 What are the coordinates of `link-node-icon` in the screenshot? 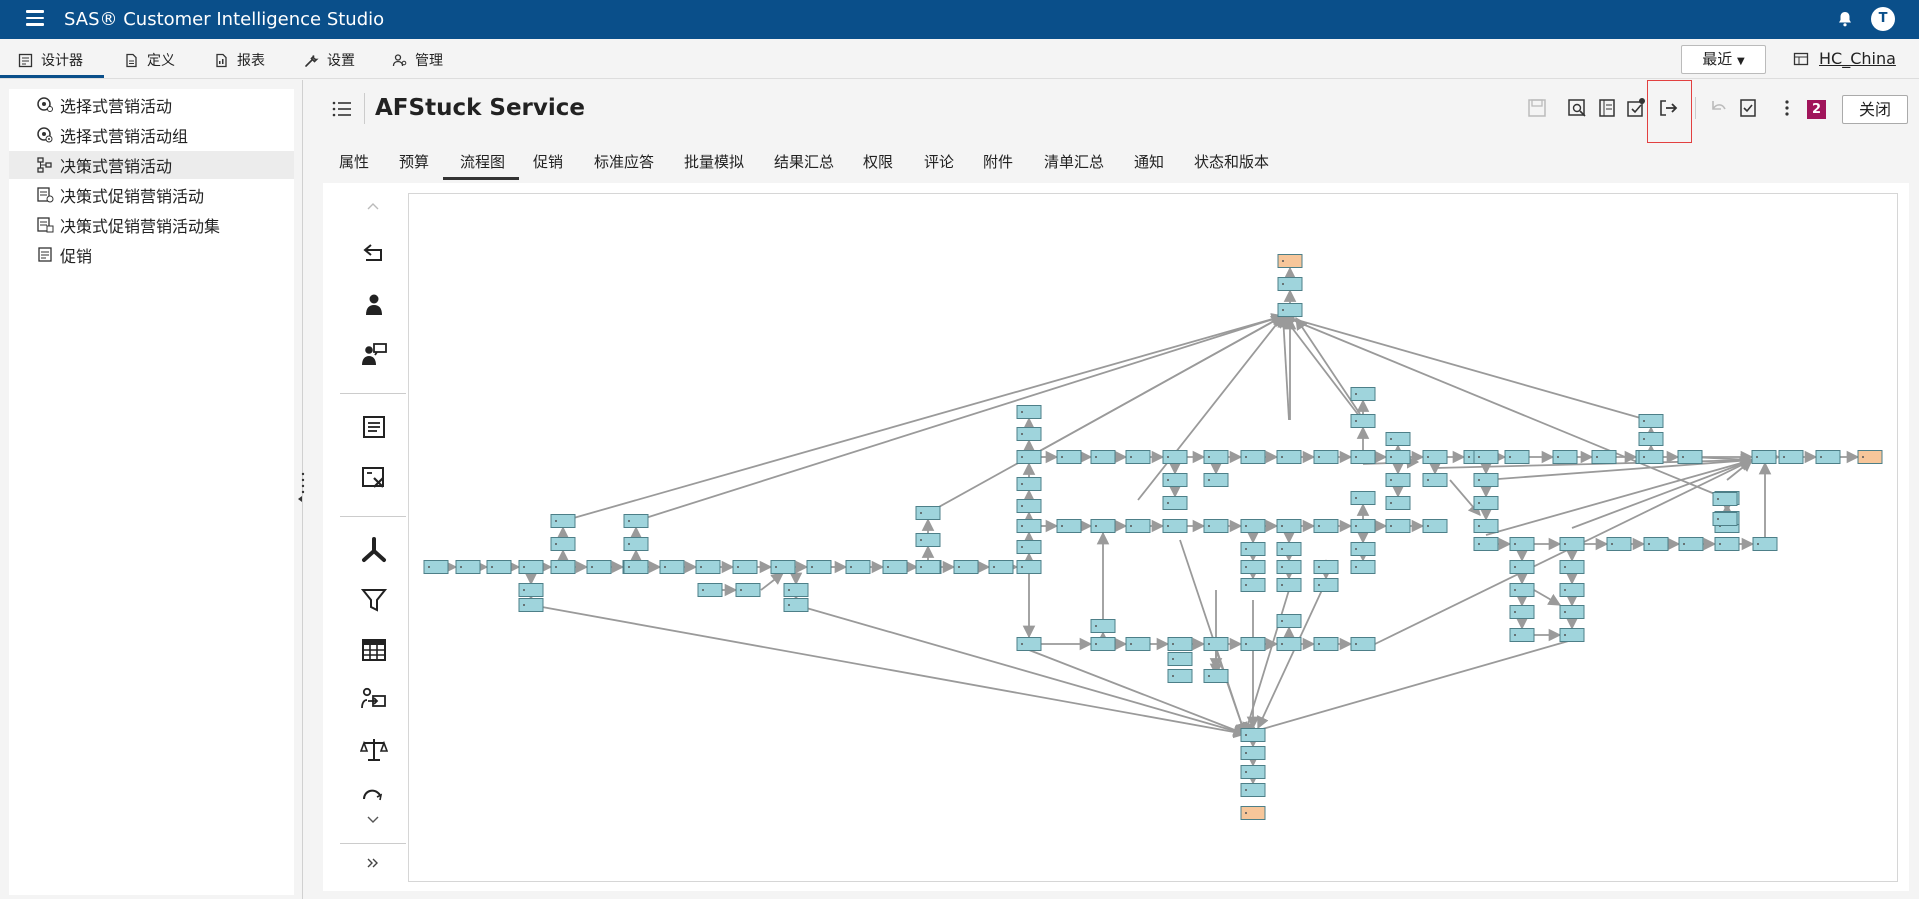 It's located at (374, 793).